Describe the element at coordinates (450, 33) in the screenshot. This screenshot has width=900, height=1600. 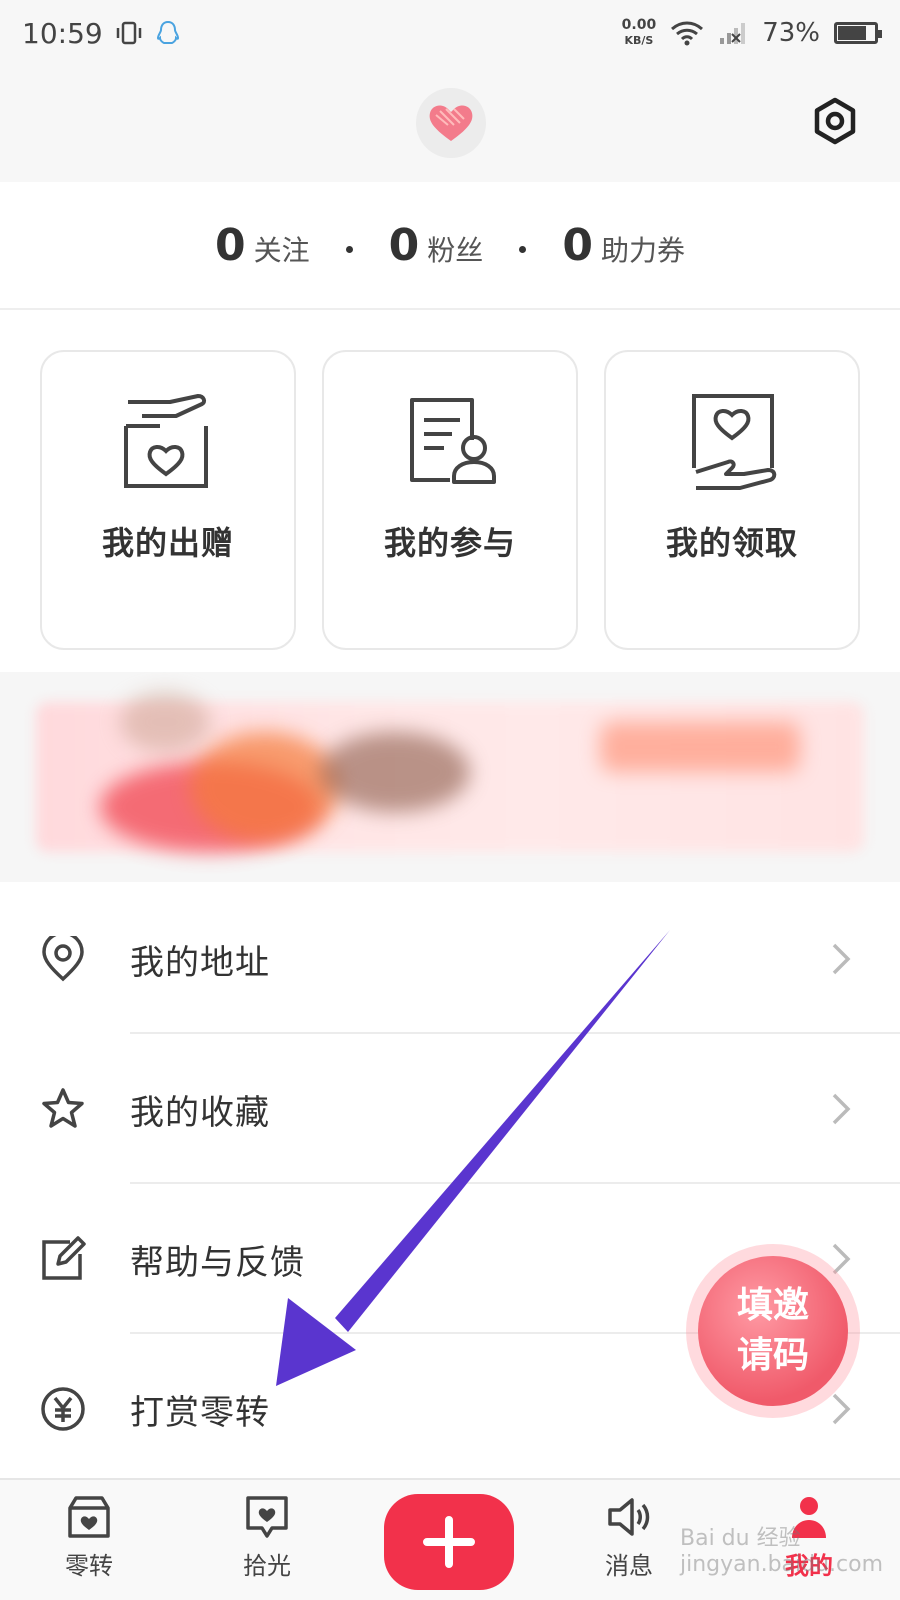
I see `status-bar: 10:59 0.00 KB/S 73%` at that location.